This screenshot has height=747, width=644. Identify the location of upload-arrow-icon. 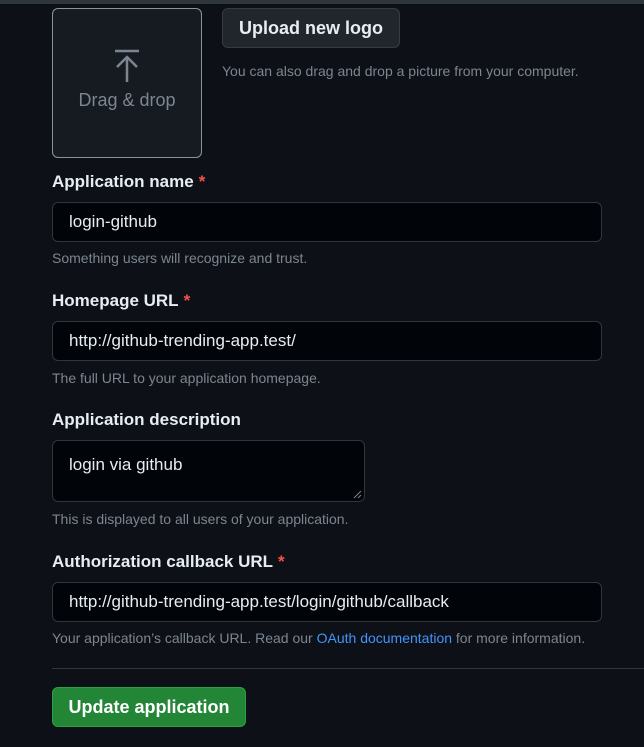
(127, 65).